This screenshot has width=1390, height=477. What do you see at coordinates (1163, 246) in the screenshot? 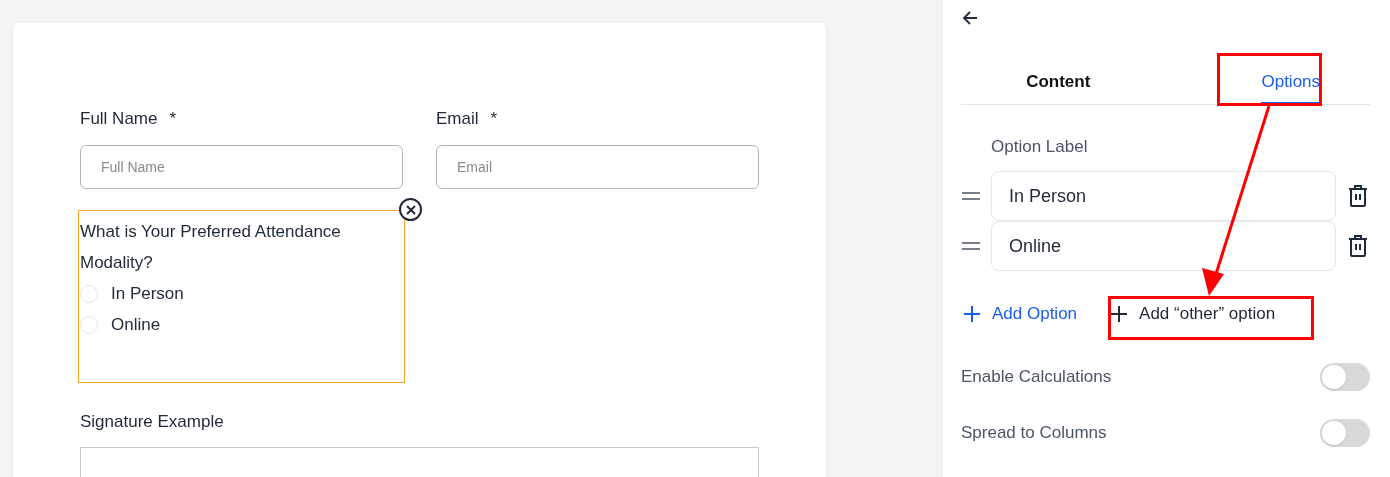
I see `option-input: Online` at bounding box center [1163, 246].